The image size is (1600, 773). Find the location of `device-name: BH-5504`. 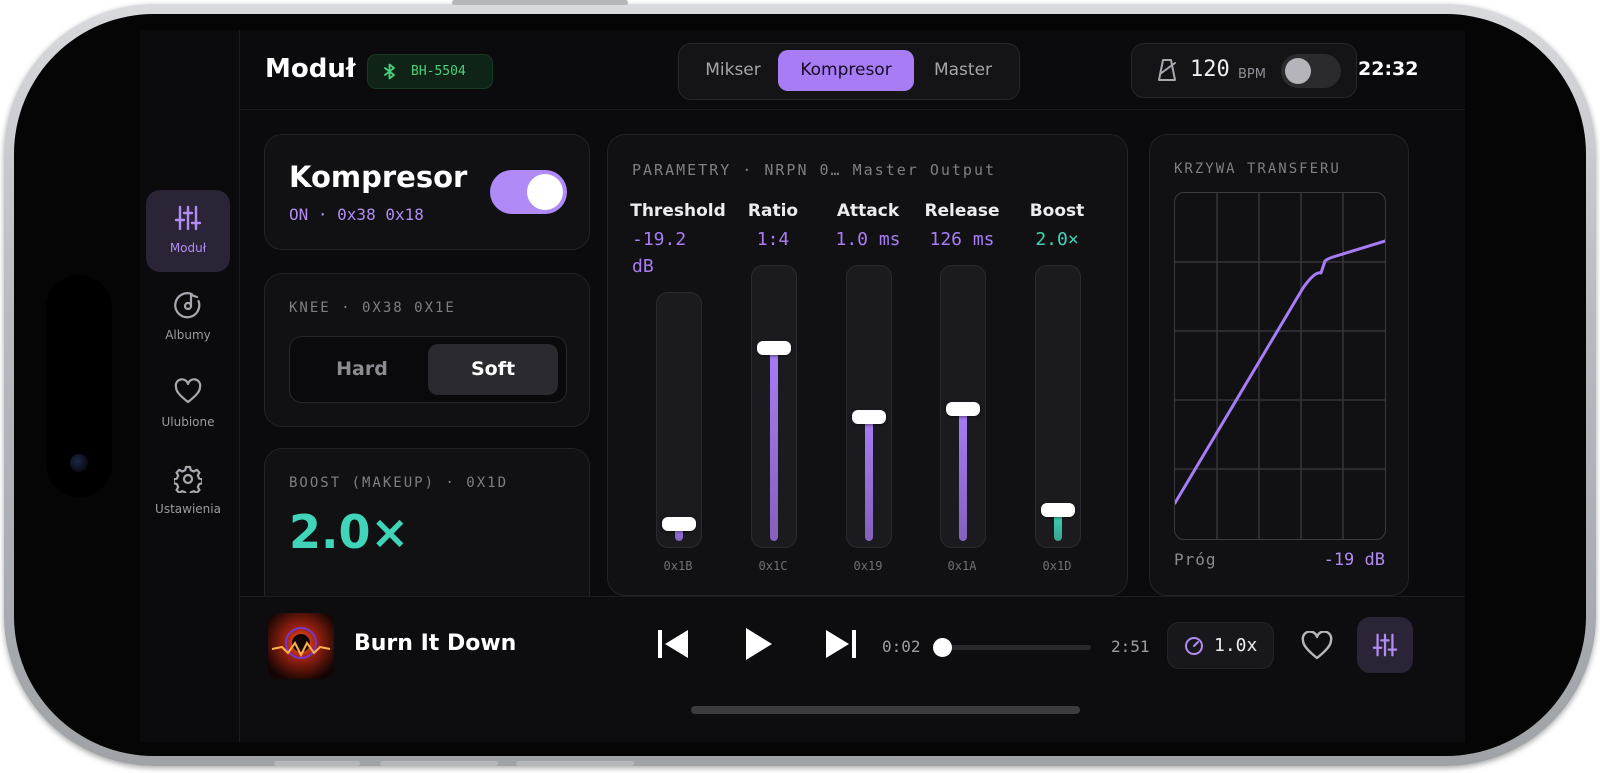

device-name: BH-5504 is located at coordinates (438, 71).